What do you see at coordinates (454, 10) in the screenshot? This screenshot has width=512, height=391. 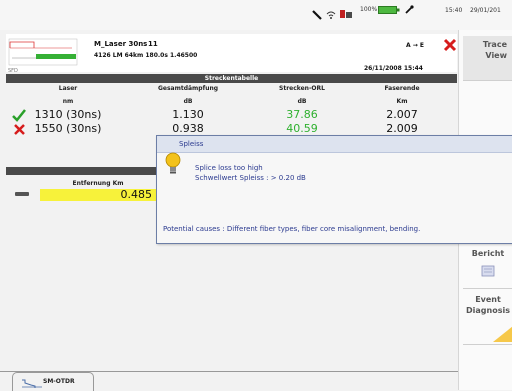 I see `clock-time: 15:40` at bounding box center [454, 10].